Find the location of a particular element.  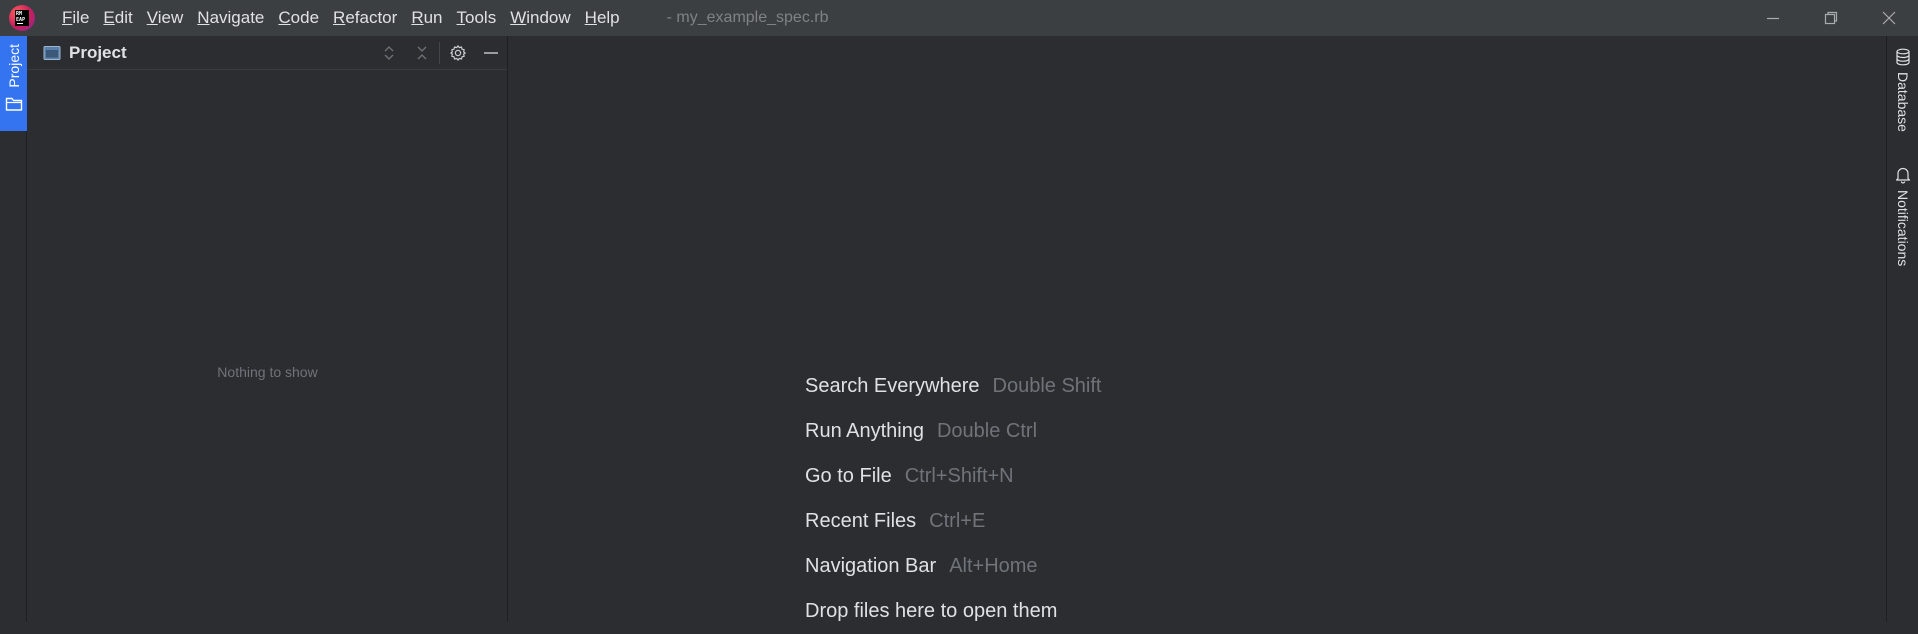

close-button is located at coordinates (1889, 18).